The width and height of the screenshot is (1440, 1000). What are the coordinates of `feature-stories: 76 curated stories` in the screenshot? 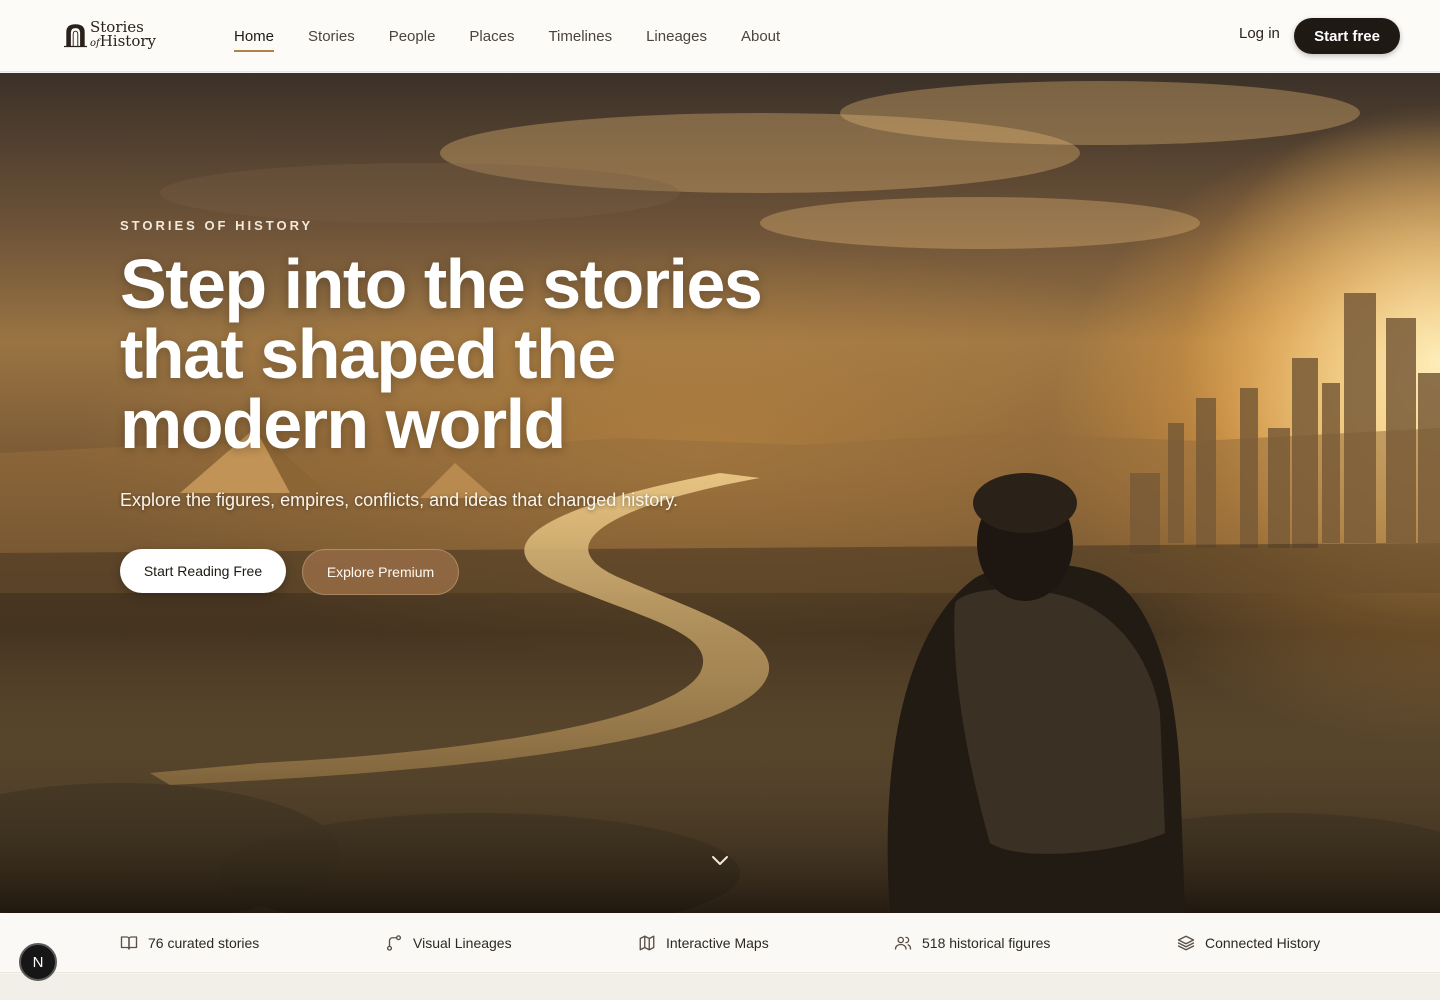 It's located at (189, 943).